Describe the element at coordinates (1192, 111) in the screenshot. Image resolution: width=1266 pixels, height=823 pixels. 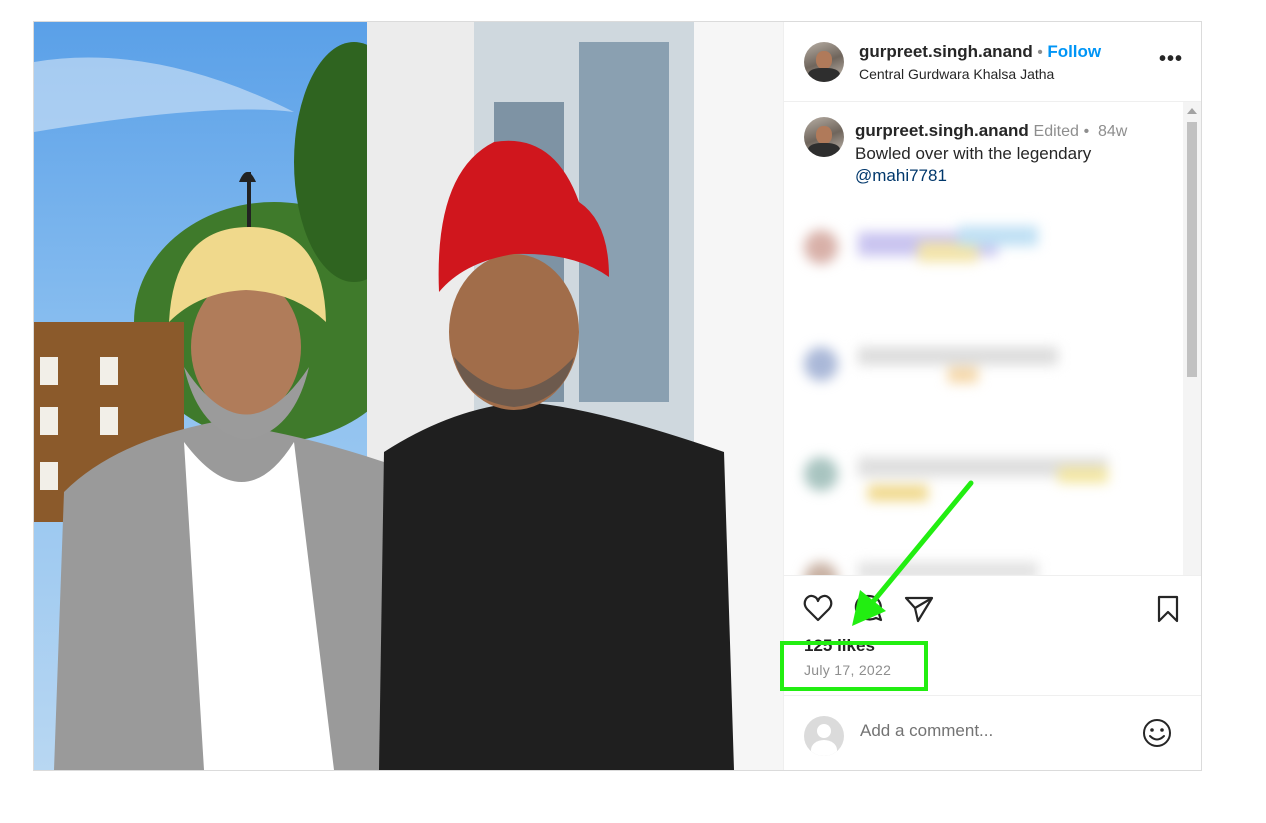
I see `scroll-up-arrow-icon` at that location.